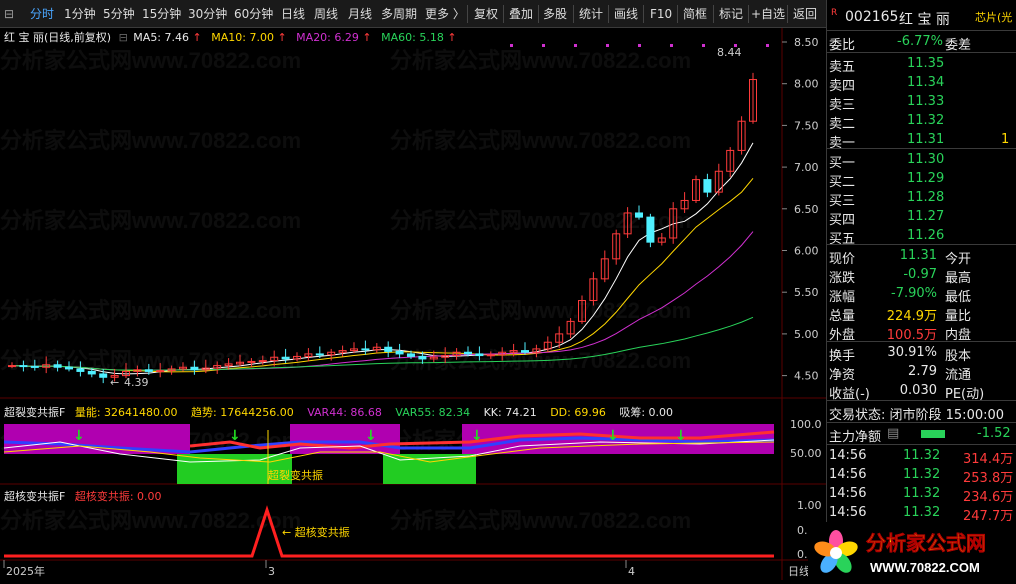  Describe the element at coordinates (900, 335) in the screenshot. I see `stat-row: 外盘 100.5万 内盘` at that location.